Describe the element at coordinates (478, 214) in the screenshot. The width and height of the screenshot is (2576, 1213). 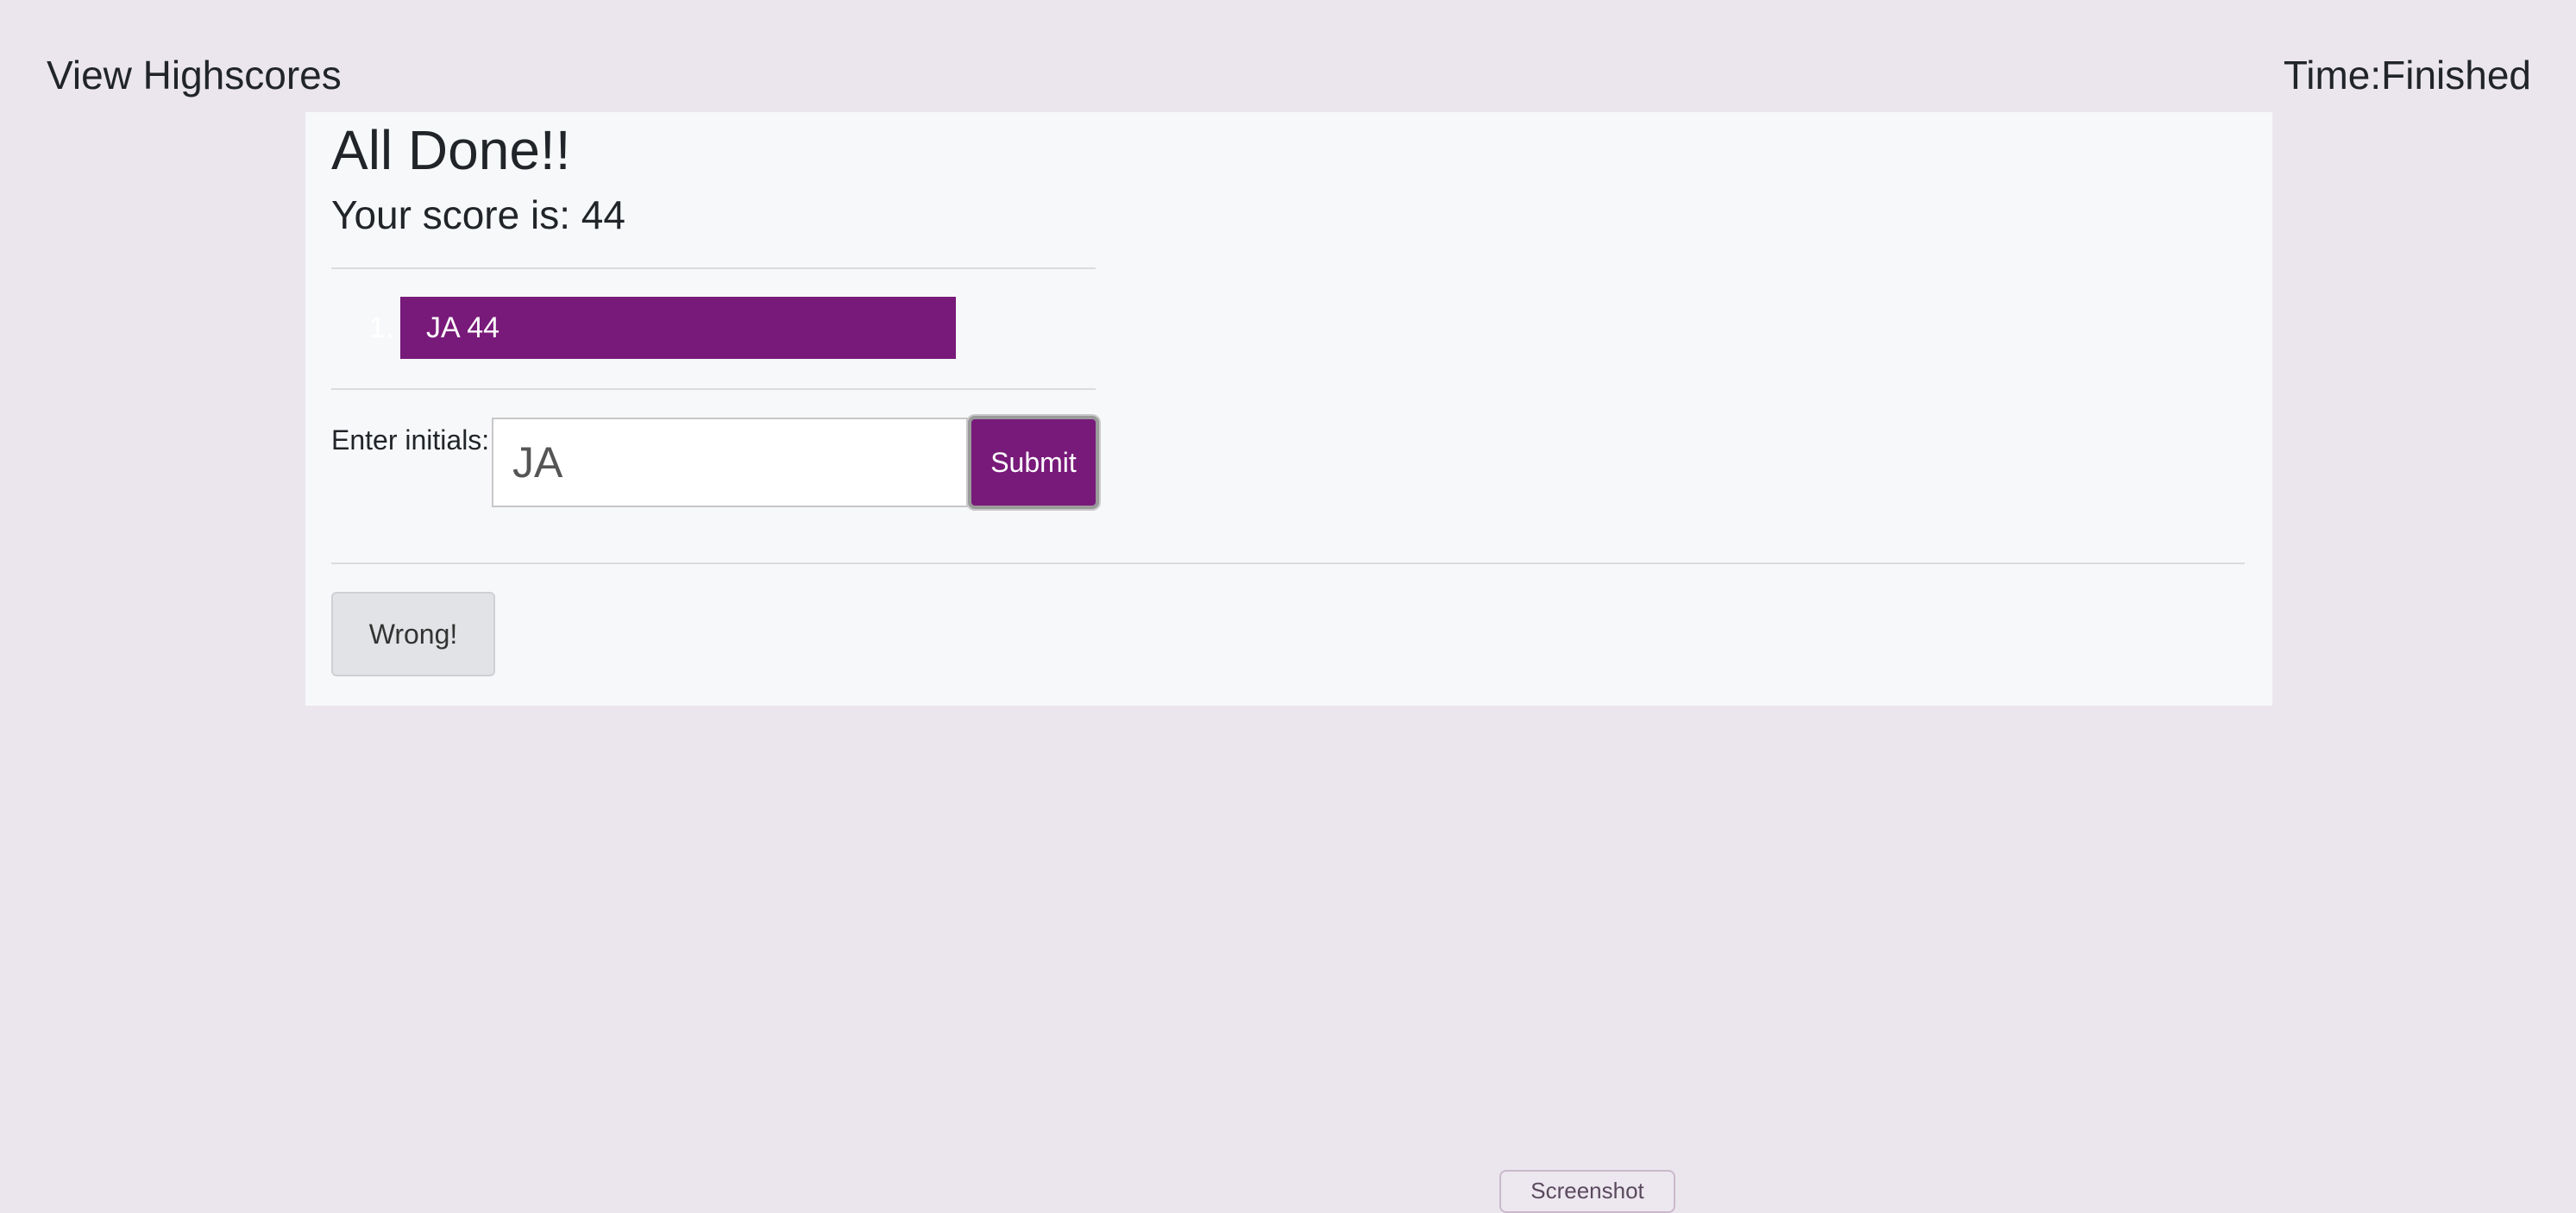
I see `score-text: Your score is: 44` at that location.